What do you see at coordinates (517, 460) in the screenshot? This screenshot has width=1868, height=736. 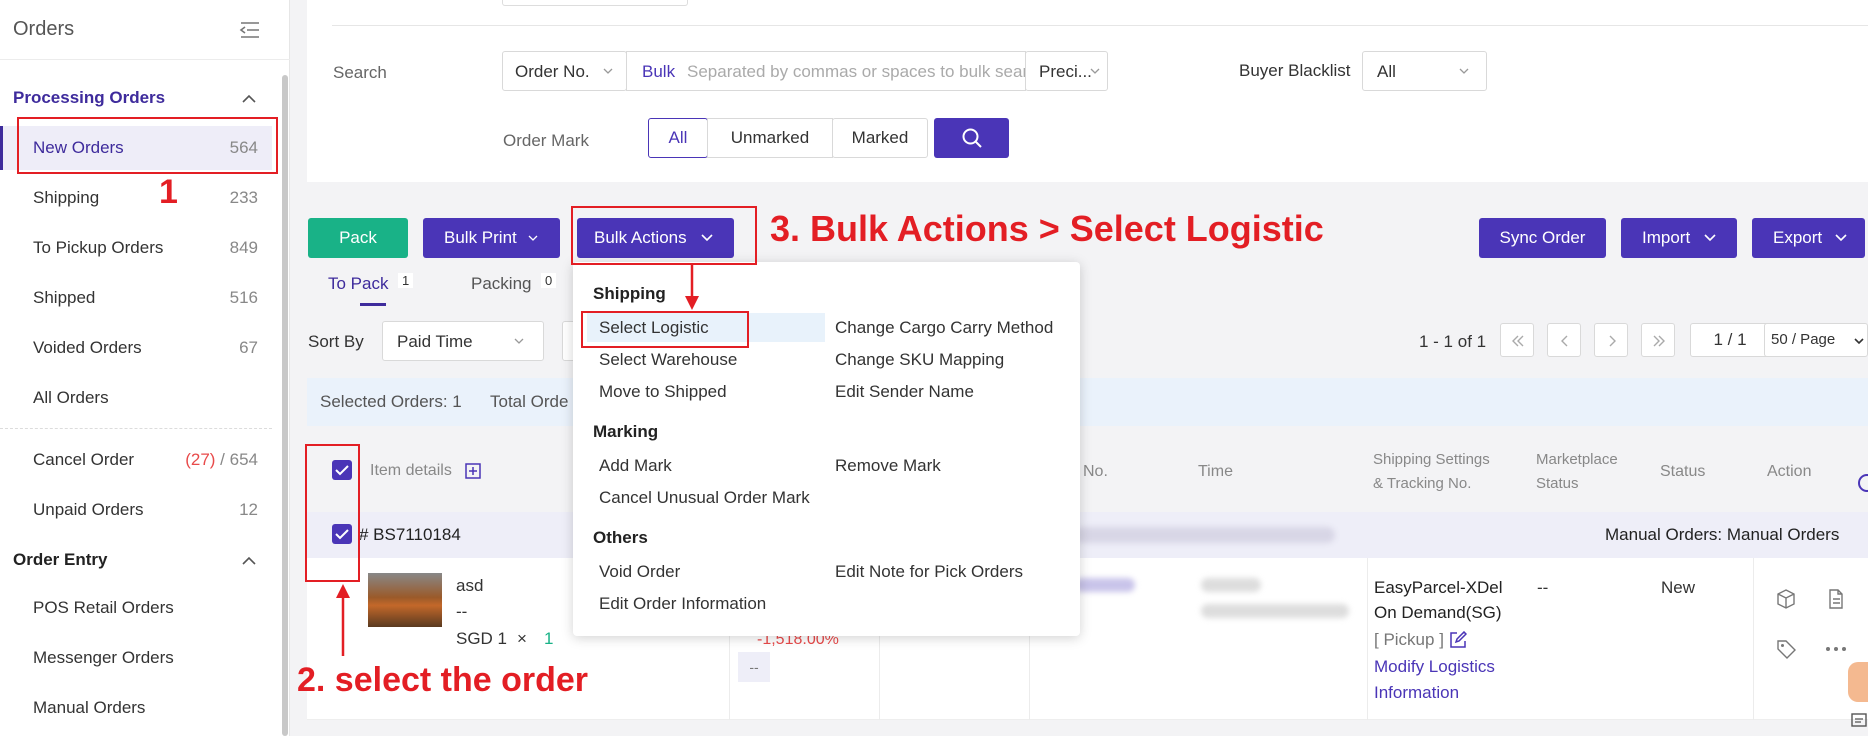 I see `annotation-arrows` at bounding box center [517, 460].